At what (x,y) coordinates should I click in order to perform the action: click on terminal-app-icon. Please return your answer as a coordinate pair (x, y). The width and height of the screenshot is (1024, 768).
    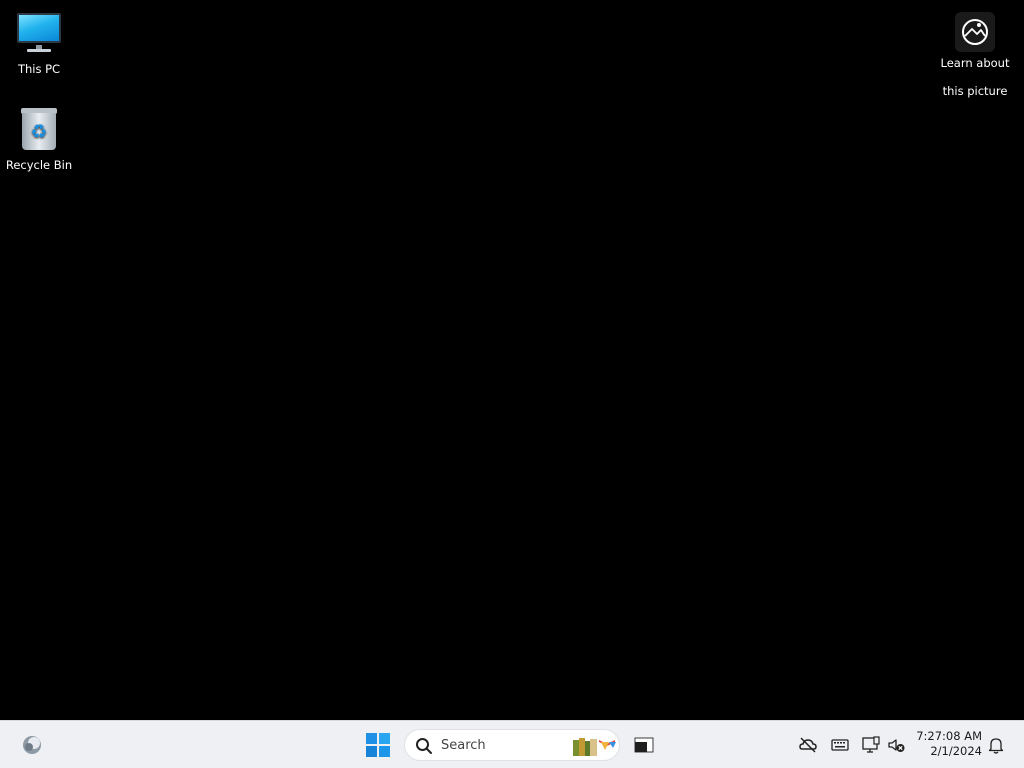
    Looking at the image, I should click on (644, 745).